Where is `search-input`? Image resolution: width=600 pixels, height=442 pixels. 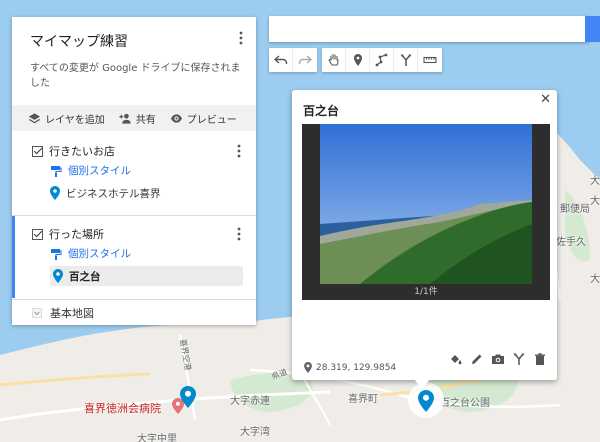 search-input is located at coordinates (429, 29).